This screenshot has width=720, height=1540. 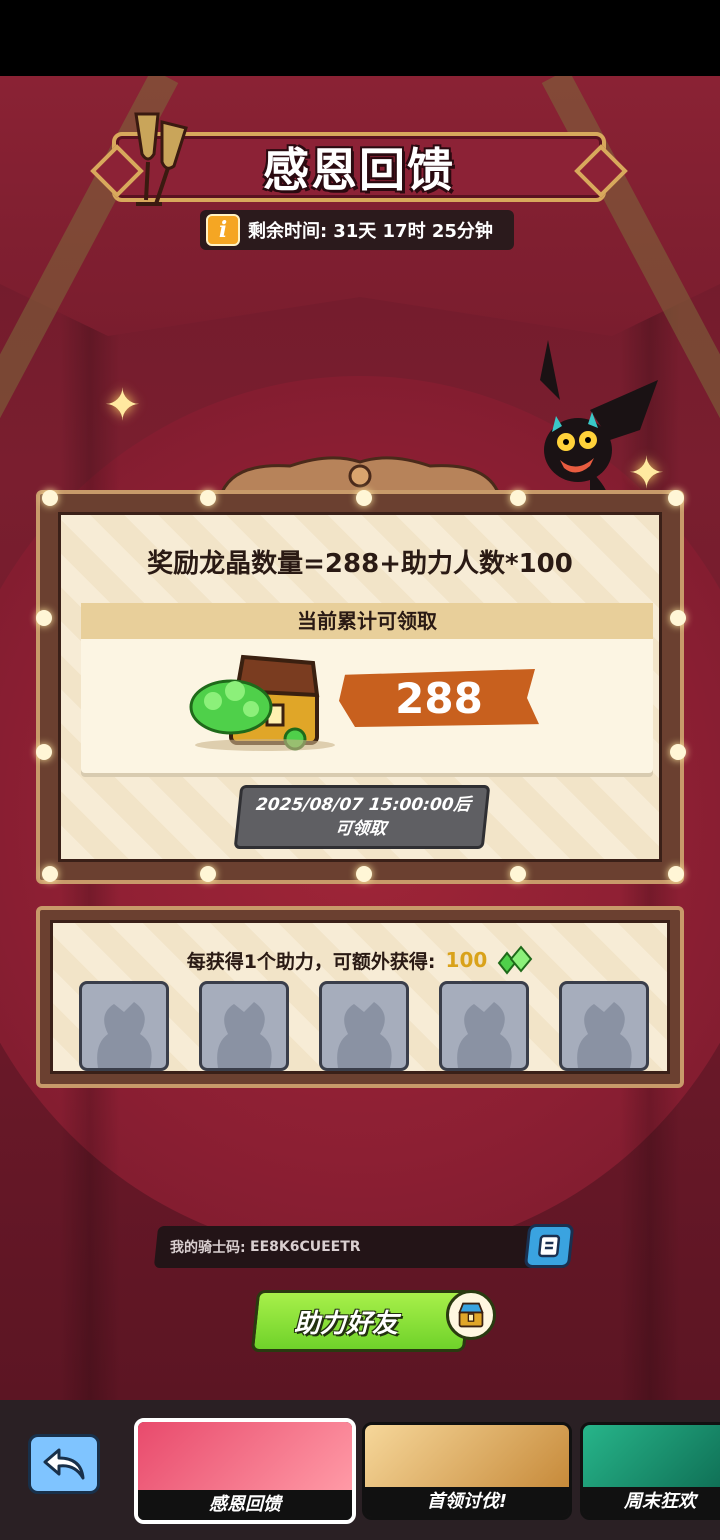 I want to click on tab-label: 感恩回馈, so click(x=245, y=1505).